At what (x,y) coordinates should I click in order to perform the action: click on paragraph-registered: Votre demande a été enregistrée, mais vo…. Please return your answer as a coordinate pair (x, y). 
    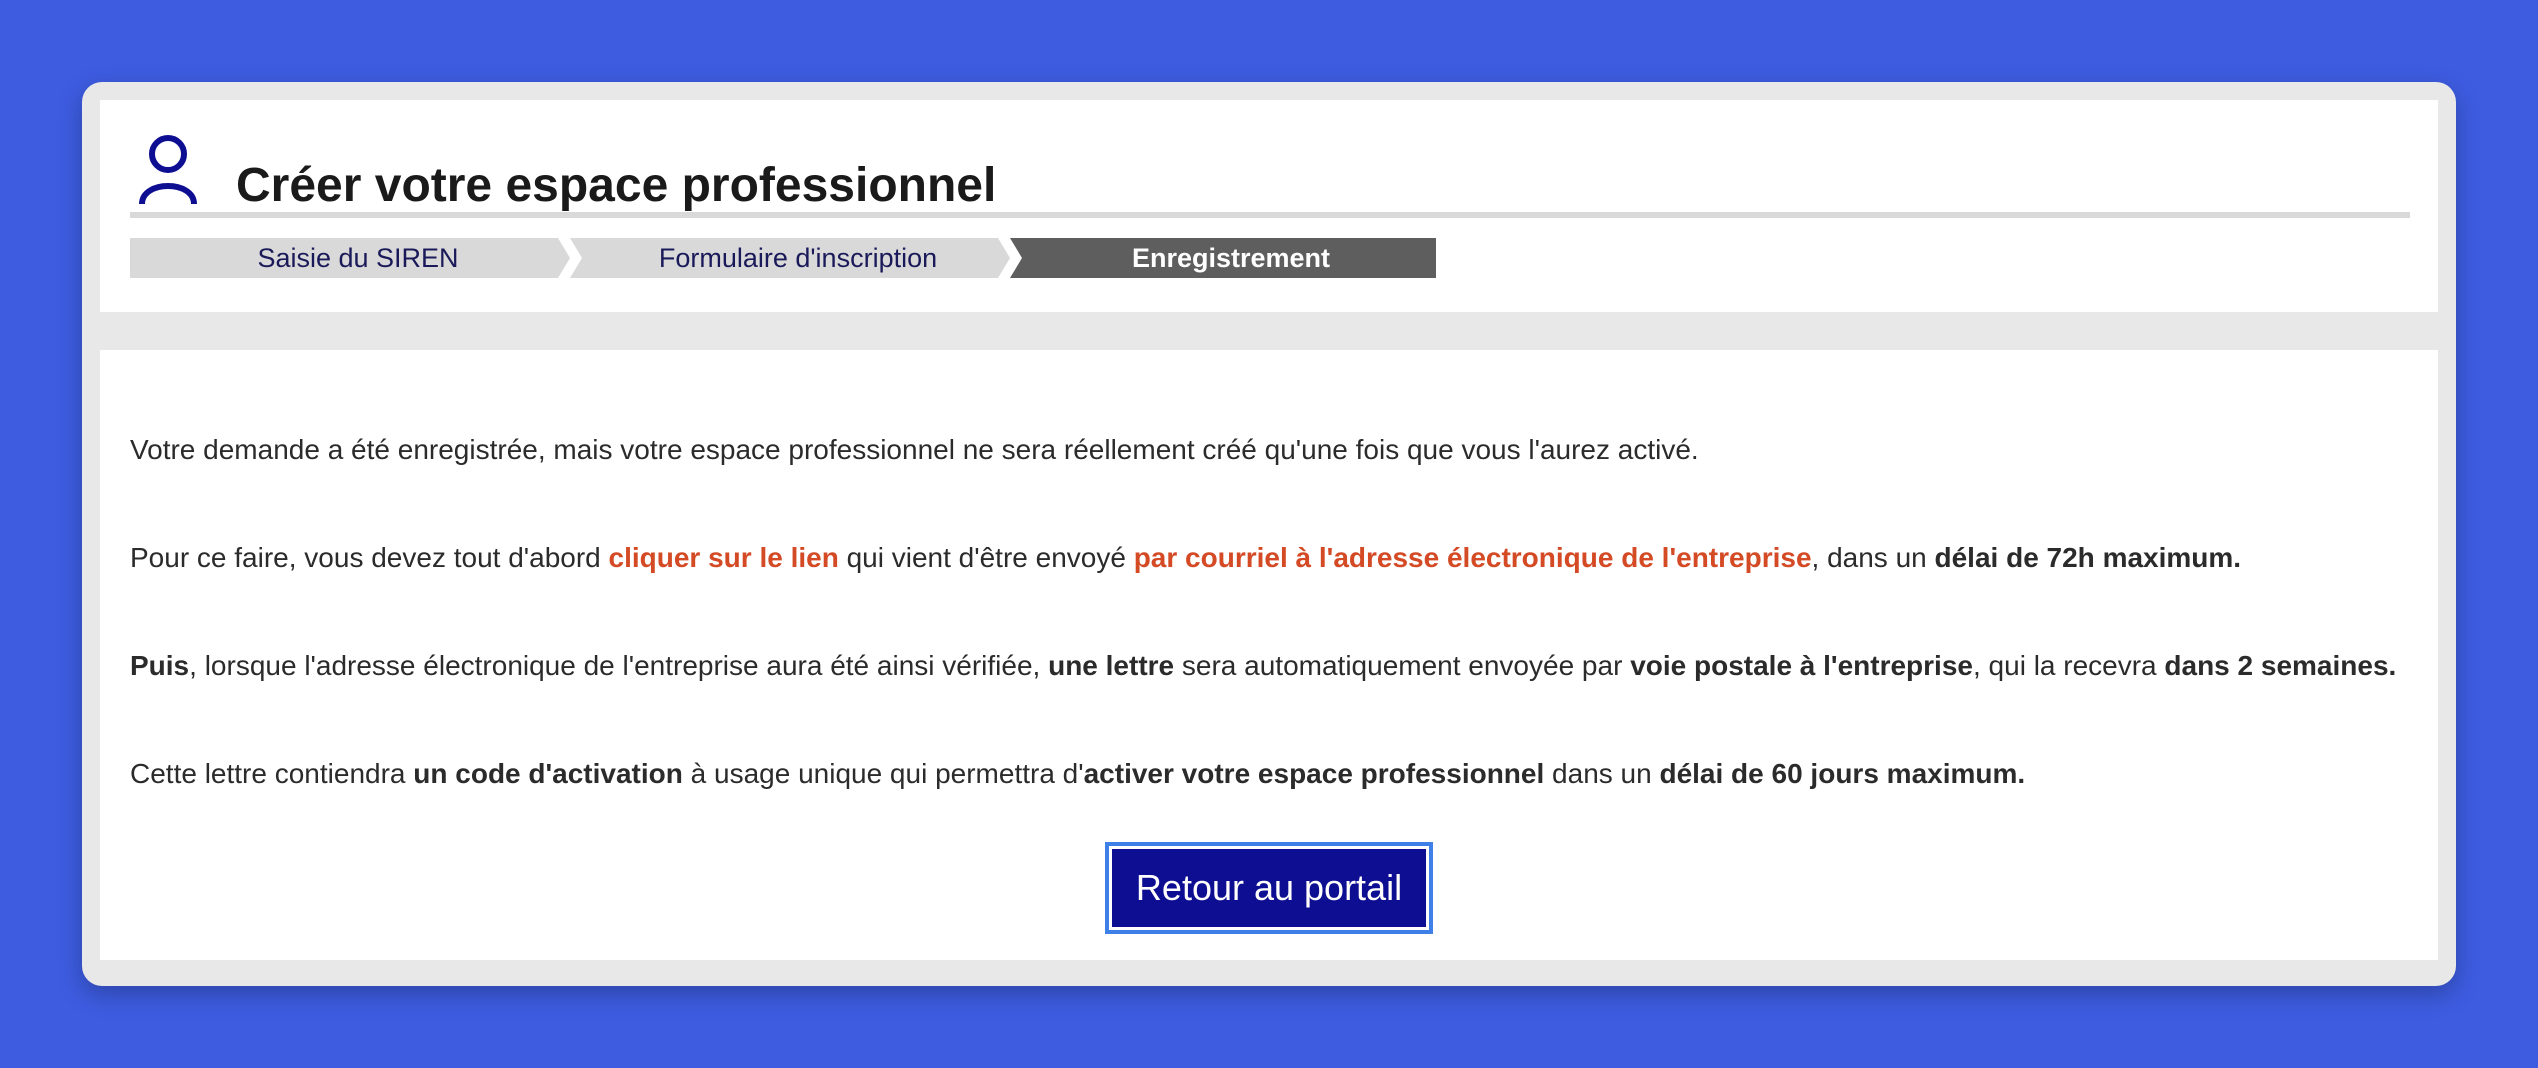
    Looking at the image, I should click on (914, 450).